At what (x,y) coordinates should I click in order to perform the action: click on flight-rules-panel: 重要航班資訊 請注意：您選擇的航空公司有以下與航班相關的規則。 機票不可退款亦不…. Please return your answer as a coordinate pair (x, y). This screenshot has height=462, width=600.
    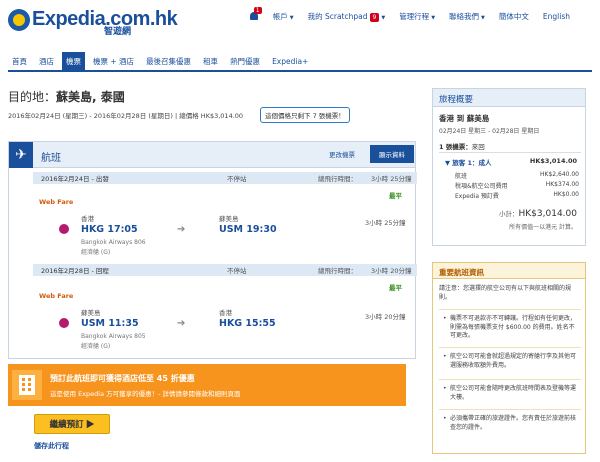
    Looking at the image, I should click on (509, 358).